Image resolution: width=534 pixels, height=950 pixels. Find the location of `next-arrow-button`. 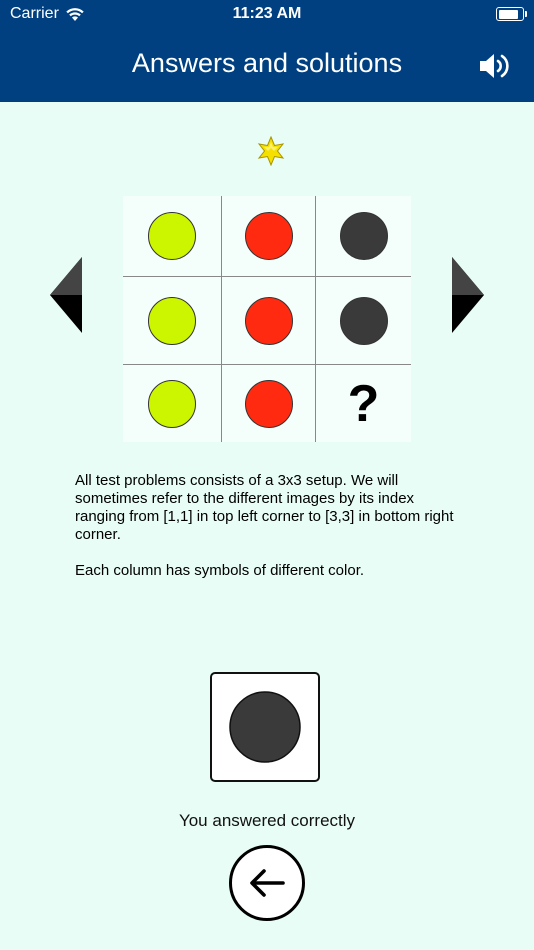

next-arrow-button is located at coordinates (468, 295).